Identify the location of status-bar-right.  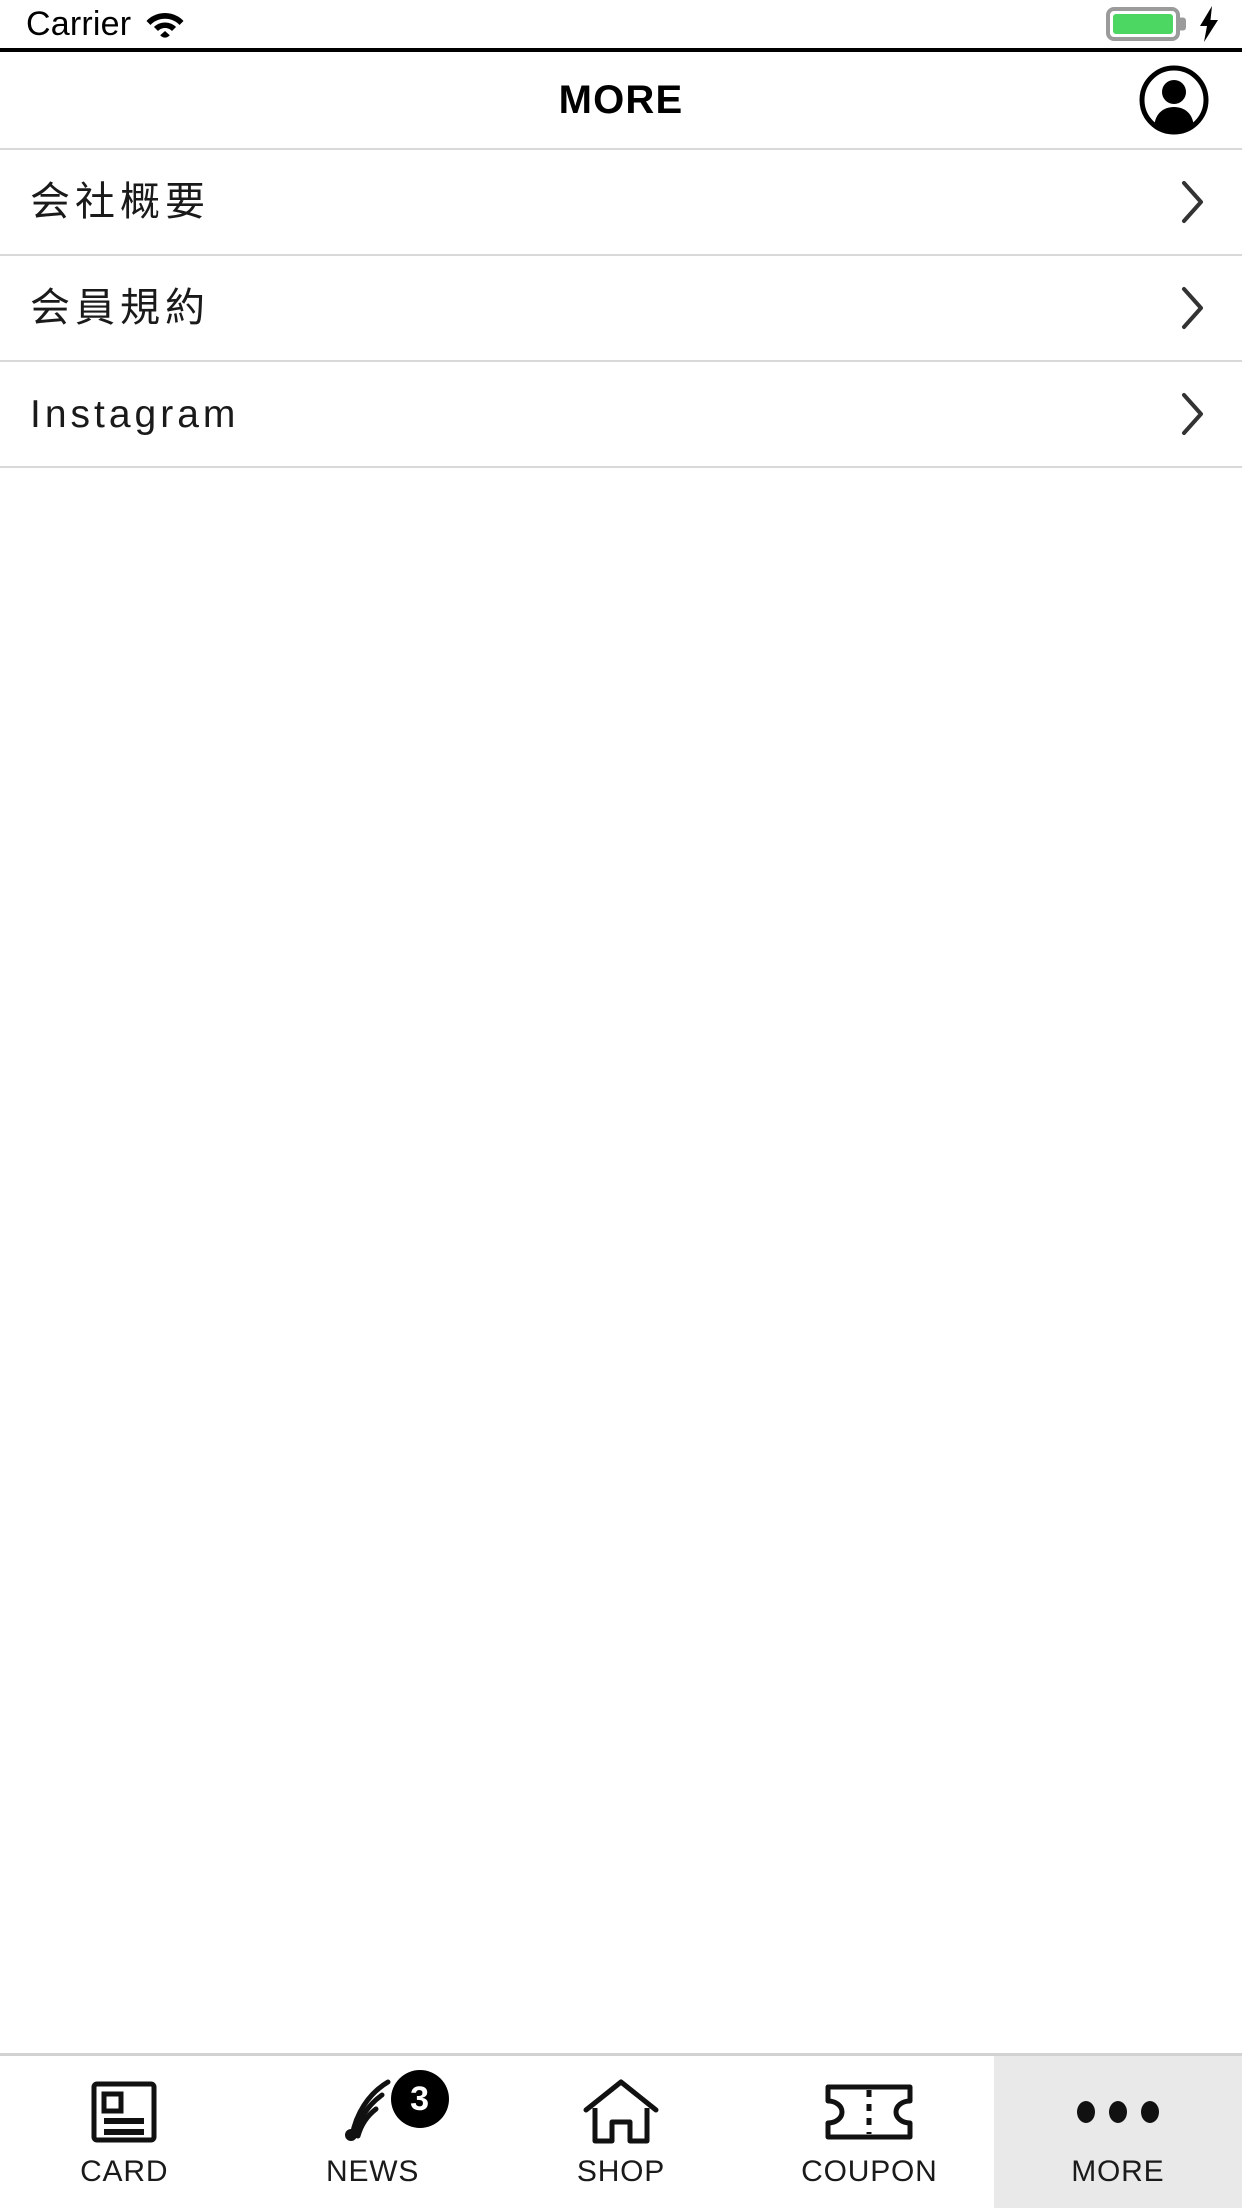
(1163, 24).